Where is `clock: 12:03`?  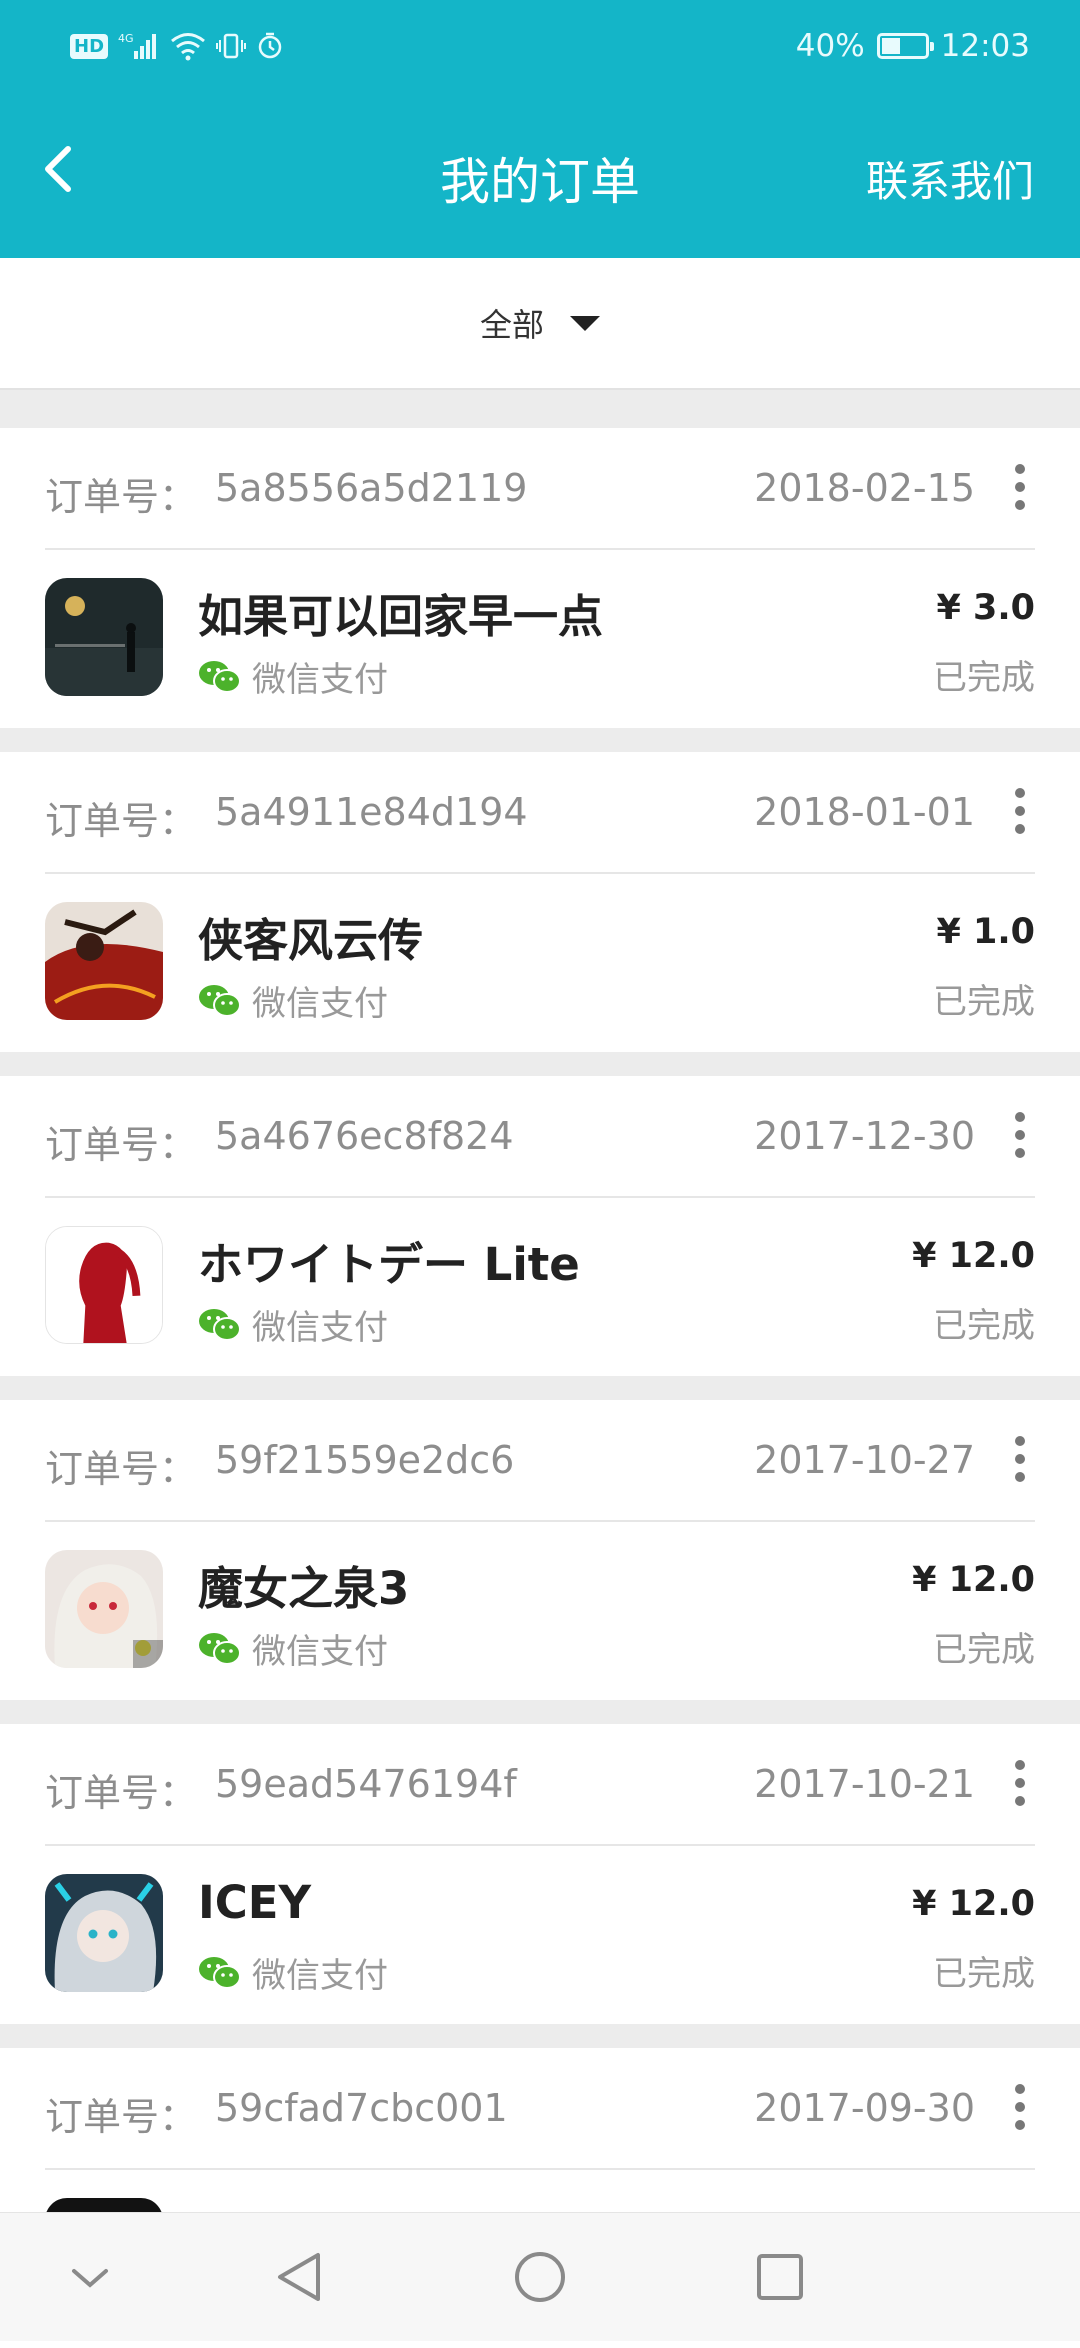
clock: 12:03 is located at coordinates (985, 46).